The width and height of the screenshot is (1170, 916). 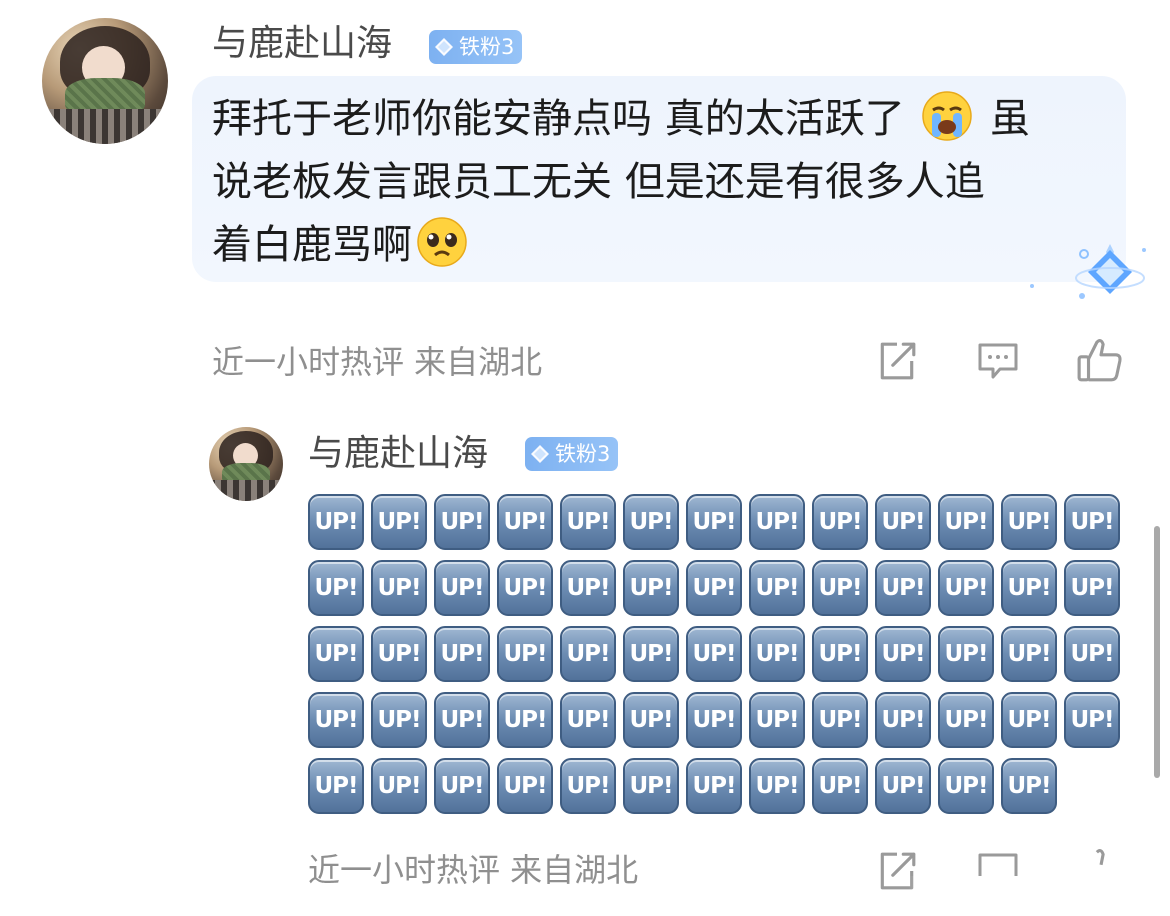 I want to click on comment-icon, so click(x=998, y=361).